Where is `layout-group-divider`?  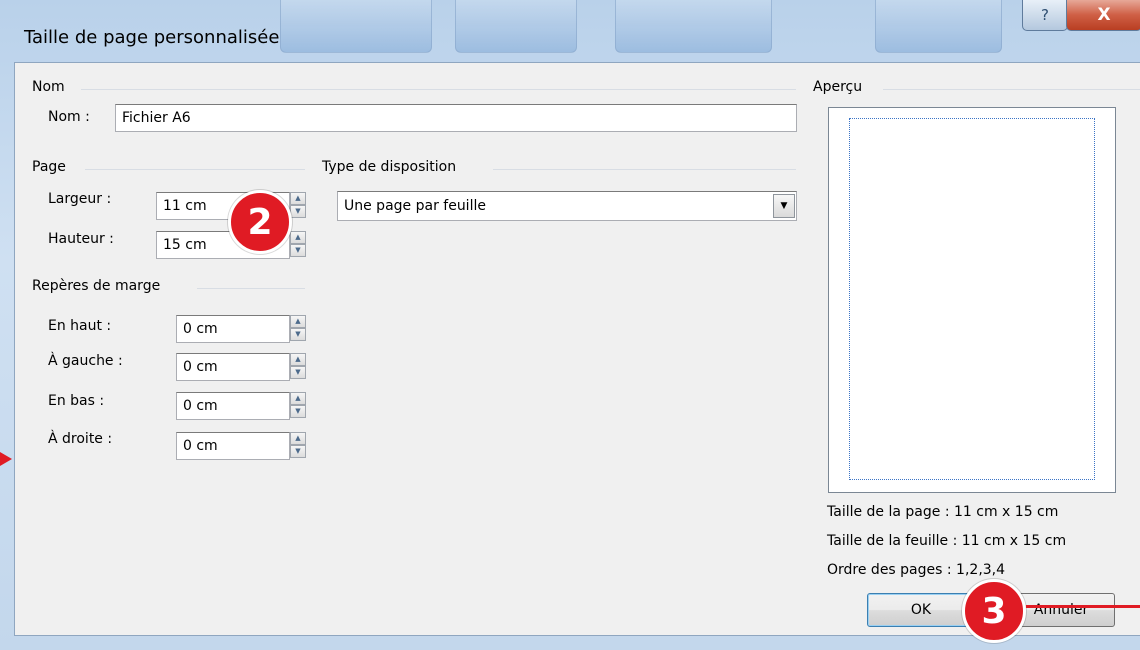
layout-group-divider is located at coordinates (644, 169).